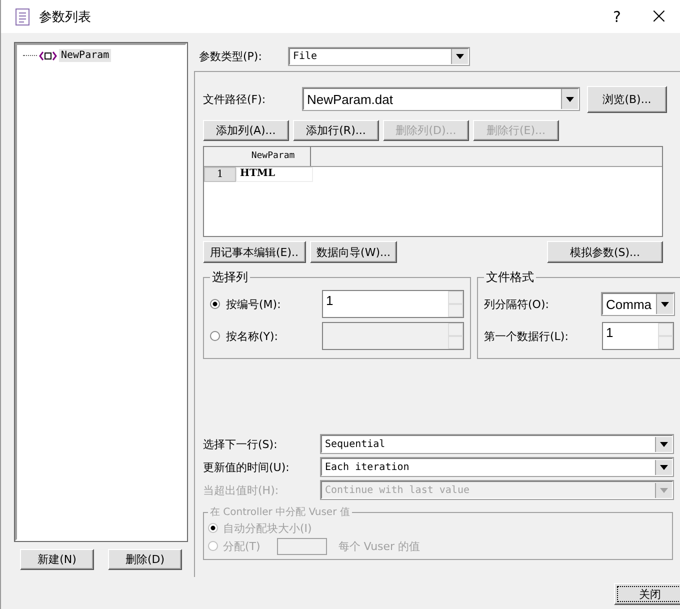 The width and height of the screenshot is (680, 609). Describe the element at coordinates (240, 444) in the screenshot. I see `field-label: 选择下一行(S):` at that location.